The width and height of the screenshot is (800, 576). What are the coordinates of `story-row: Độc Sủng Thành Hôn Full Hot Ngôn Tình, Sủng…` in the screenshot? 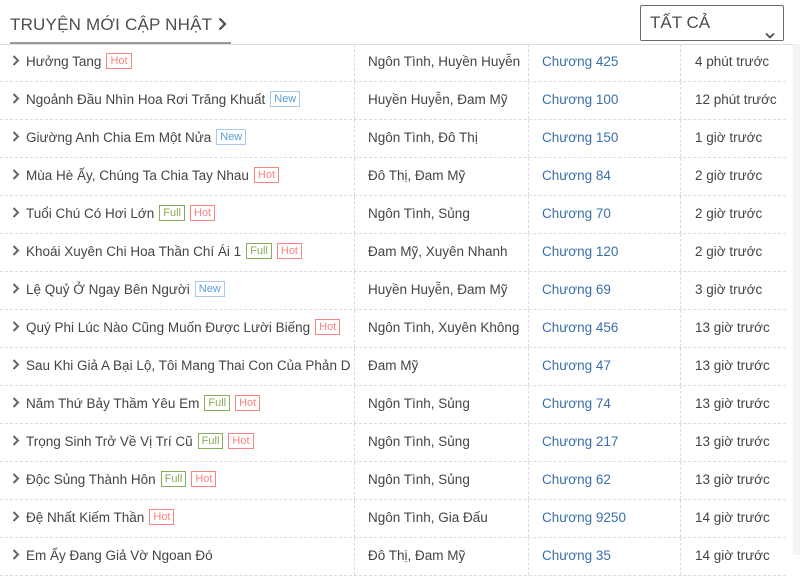 It's located at (393, 481).